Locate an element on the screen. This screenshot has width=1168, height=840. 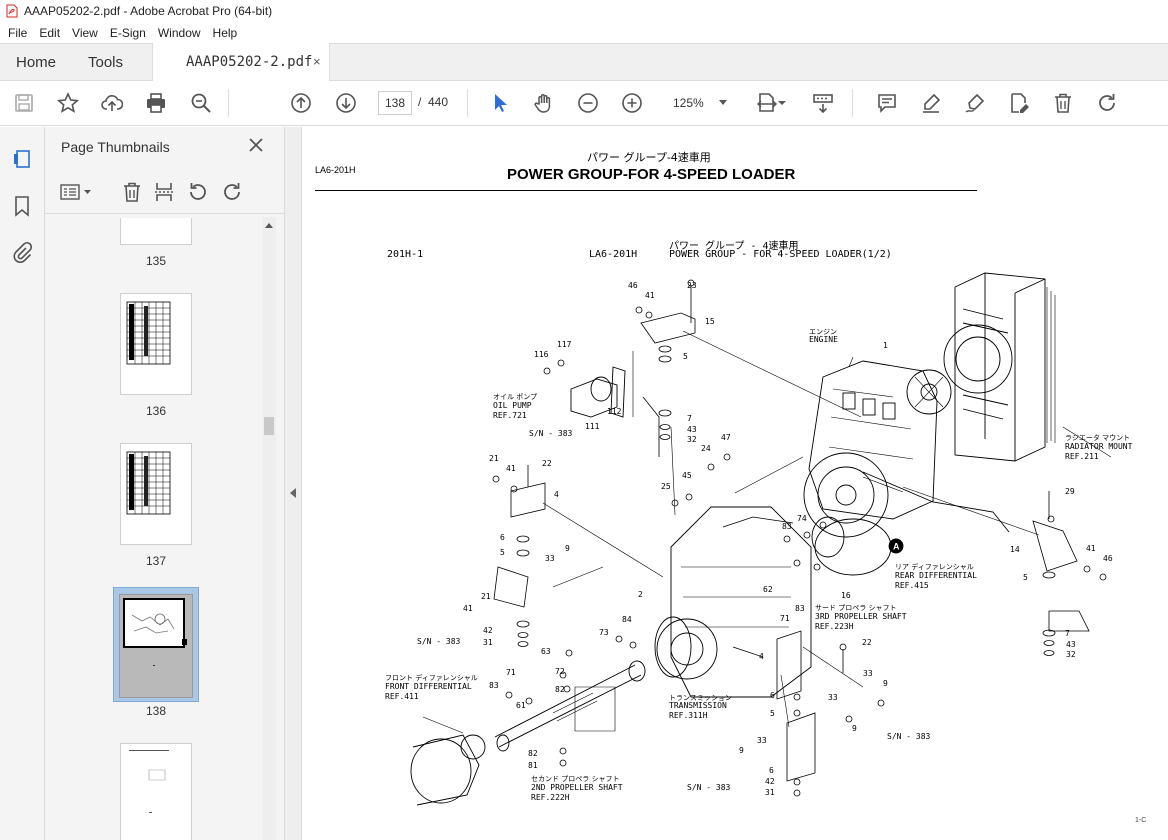
rear-differential-illustration is located at coordinates (851, 546).